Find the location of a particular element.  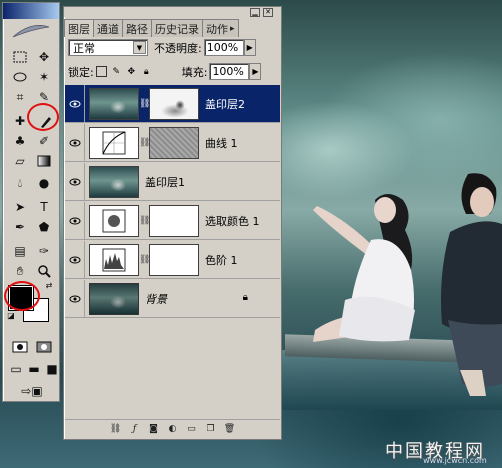

jump-to-imageready-icon: ⇨▣ is located at coordinates (32, 390).